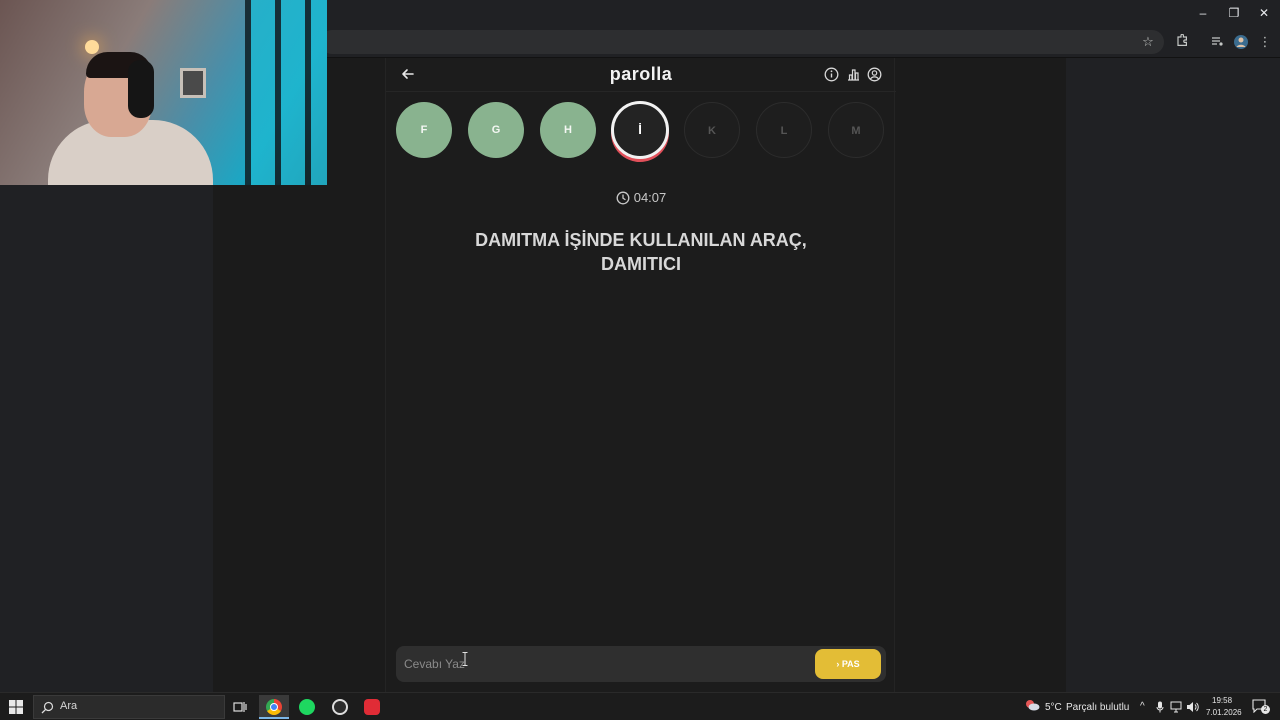 The height and width of the screenshot is (720, 1280). Describe the element at coordinates (240, 707) in the screenshot. I see `task-view-icon` at that location.